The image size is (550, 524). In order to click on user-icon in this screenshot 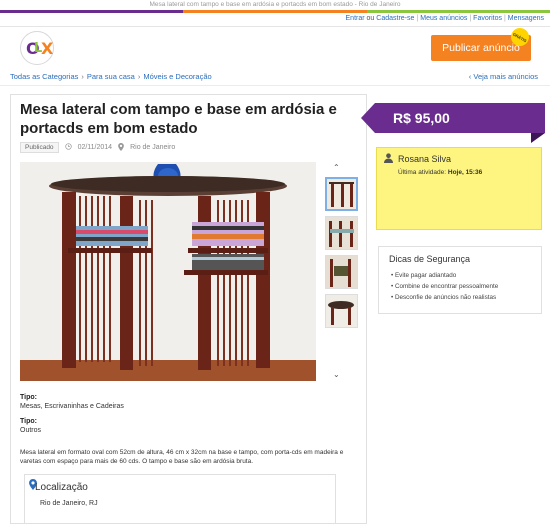, I will do `click(388, 158)`.